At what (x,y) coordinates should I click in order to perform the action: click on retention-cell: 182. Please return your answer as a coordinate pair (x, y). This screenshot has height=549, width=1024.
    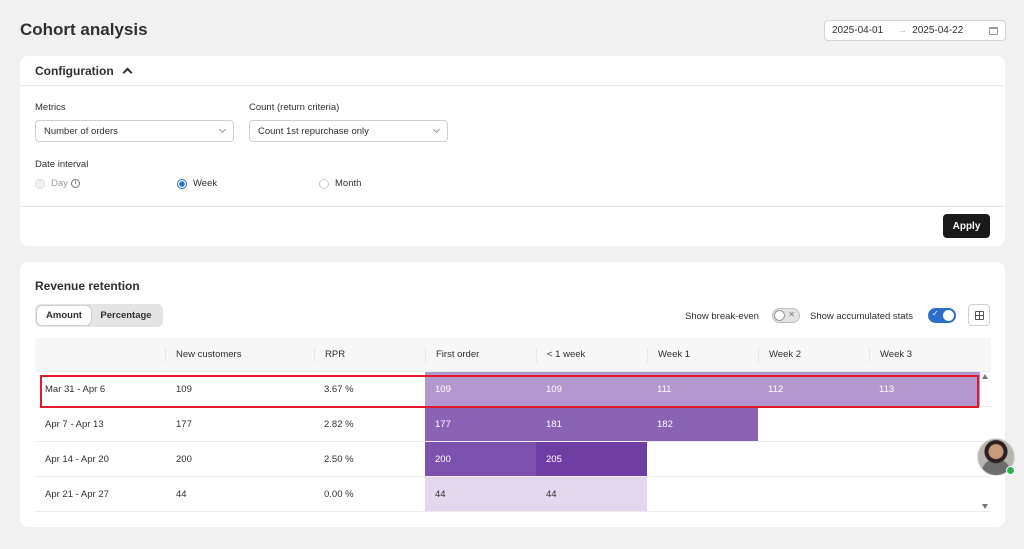
    Looking at the image, I should click on (702, 424).